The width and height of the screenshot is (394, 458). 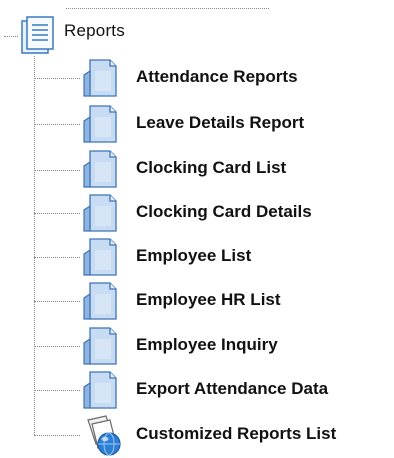 I want to click on tree-item-label: Employee Inquiry, so click(x=207, y=344).